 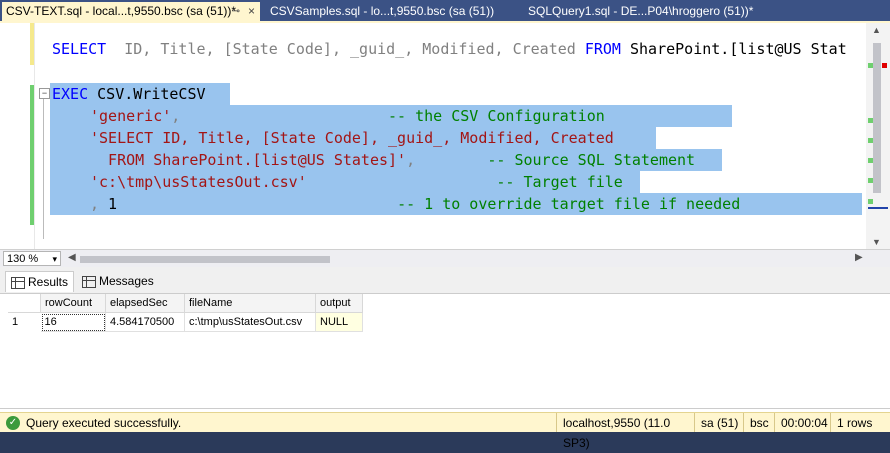 I want to click on tab-sqlquery1: SQLQuery1.sql - DE...P04\hroggero (51))*, so click(x=658, y=11).